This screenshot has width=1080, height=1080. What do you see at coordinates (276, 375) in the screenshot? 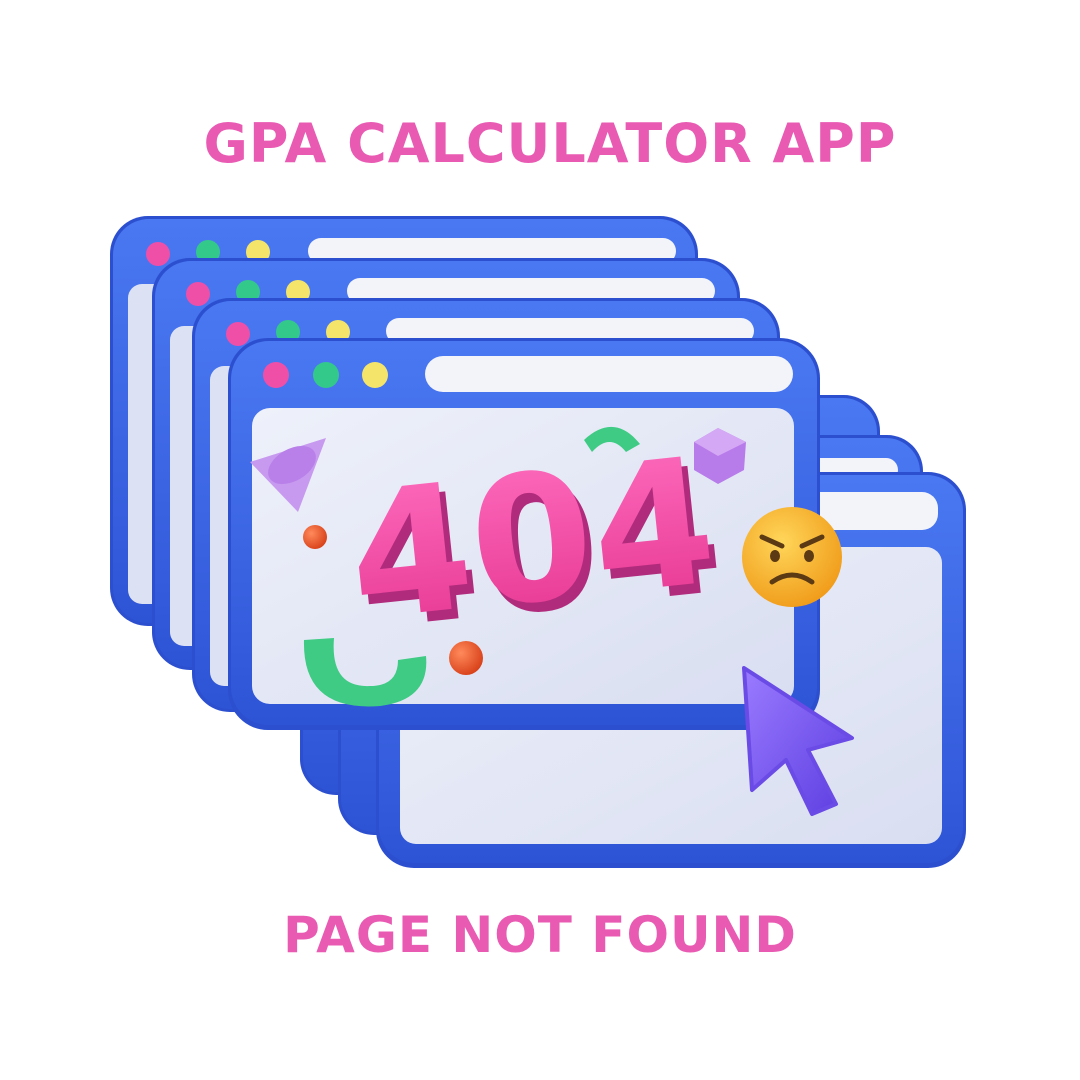
I see `window-dot-pink` at bounding box center [276, 375].